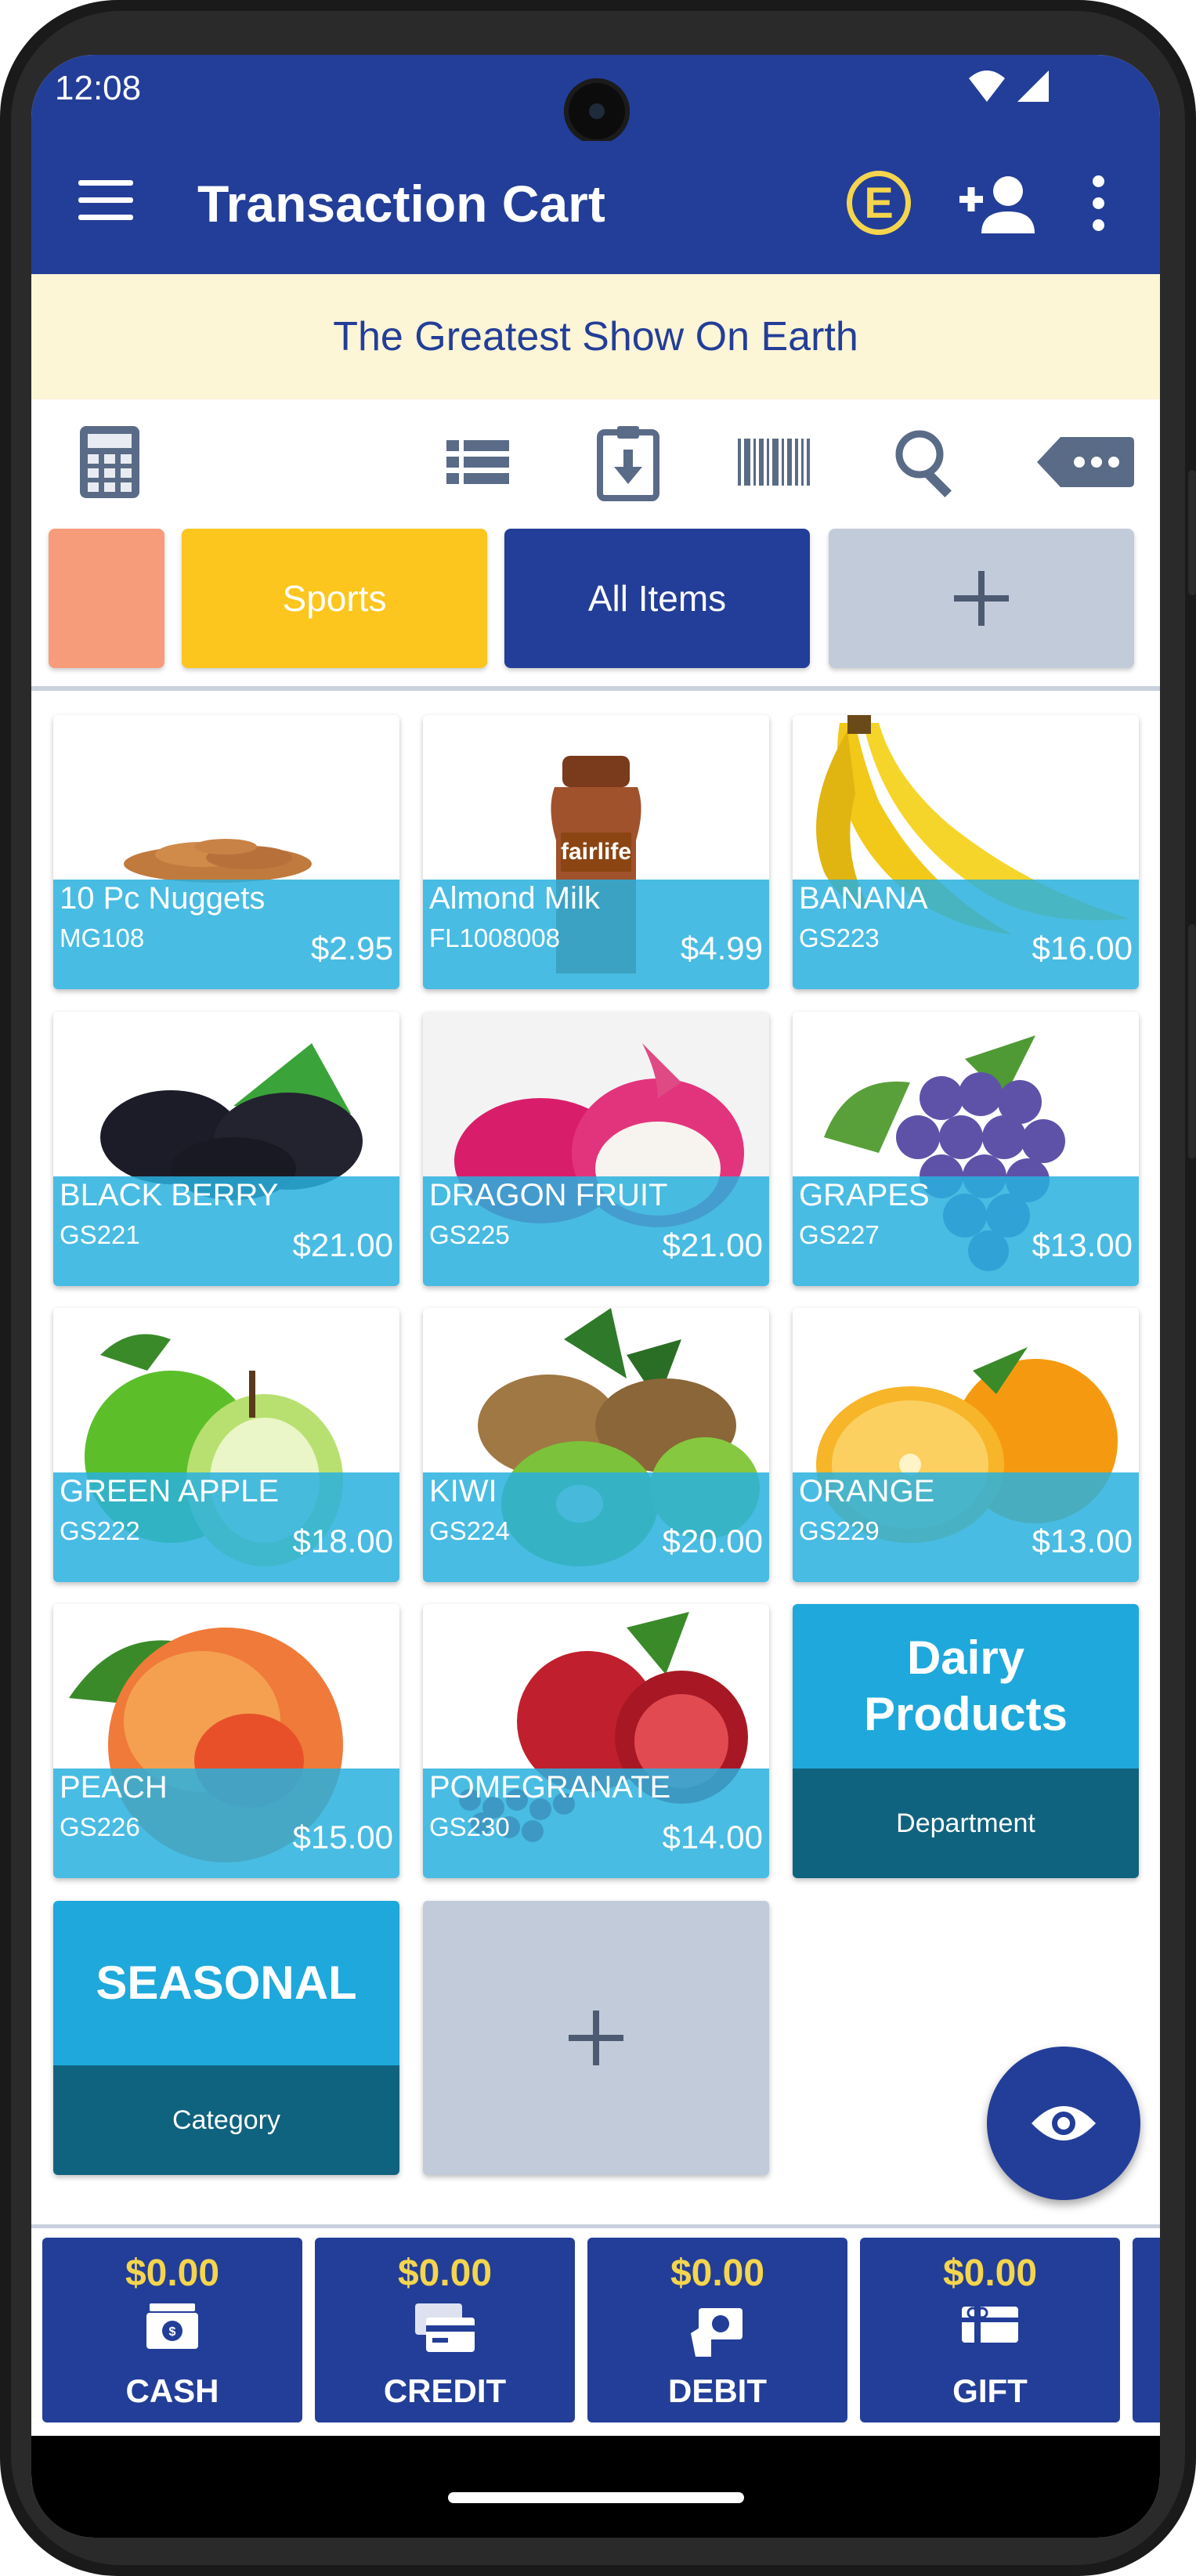  What do you see at coordinates (657, 598) in the screenshot?
I see `category-tab-all-items: All Items` at bounding box center [657, 598].